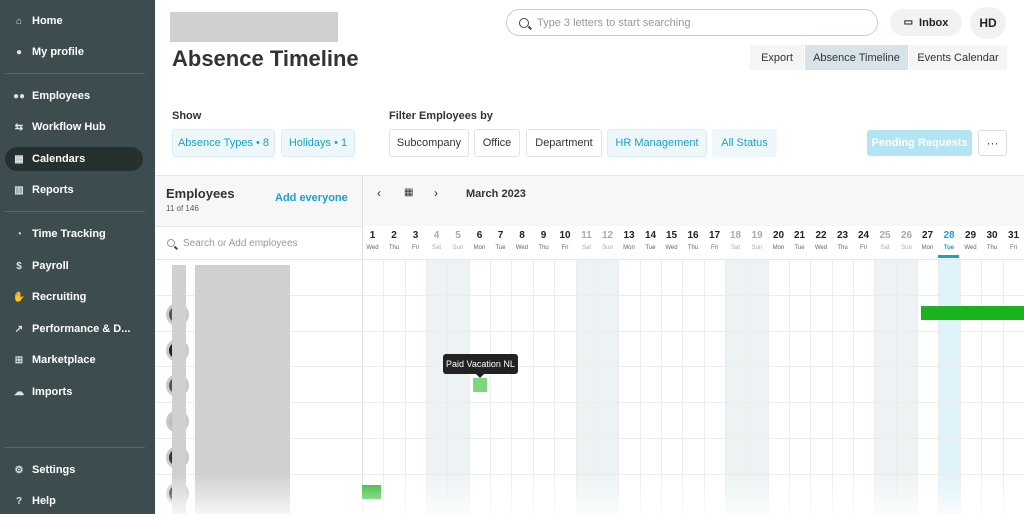 This screenshot has height=514, width=1024. What do you see at coordinates (436, 193) in the screenshot?
I see `next-month-button: ›` at bounding box center [436, 193].